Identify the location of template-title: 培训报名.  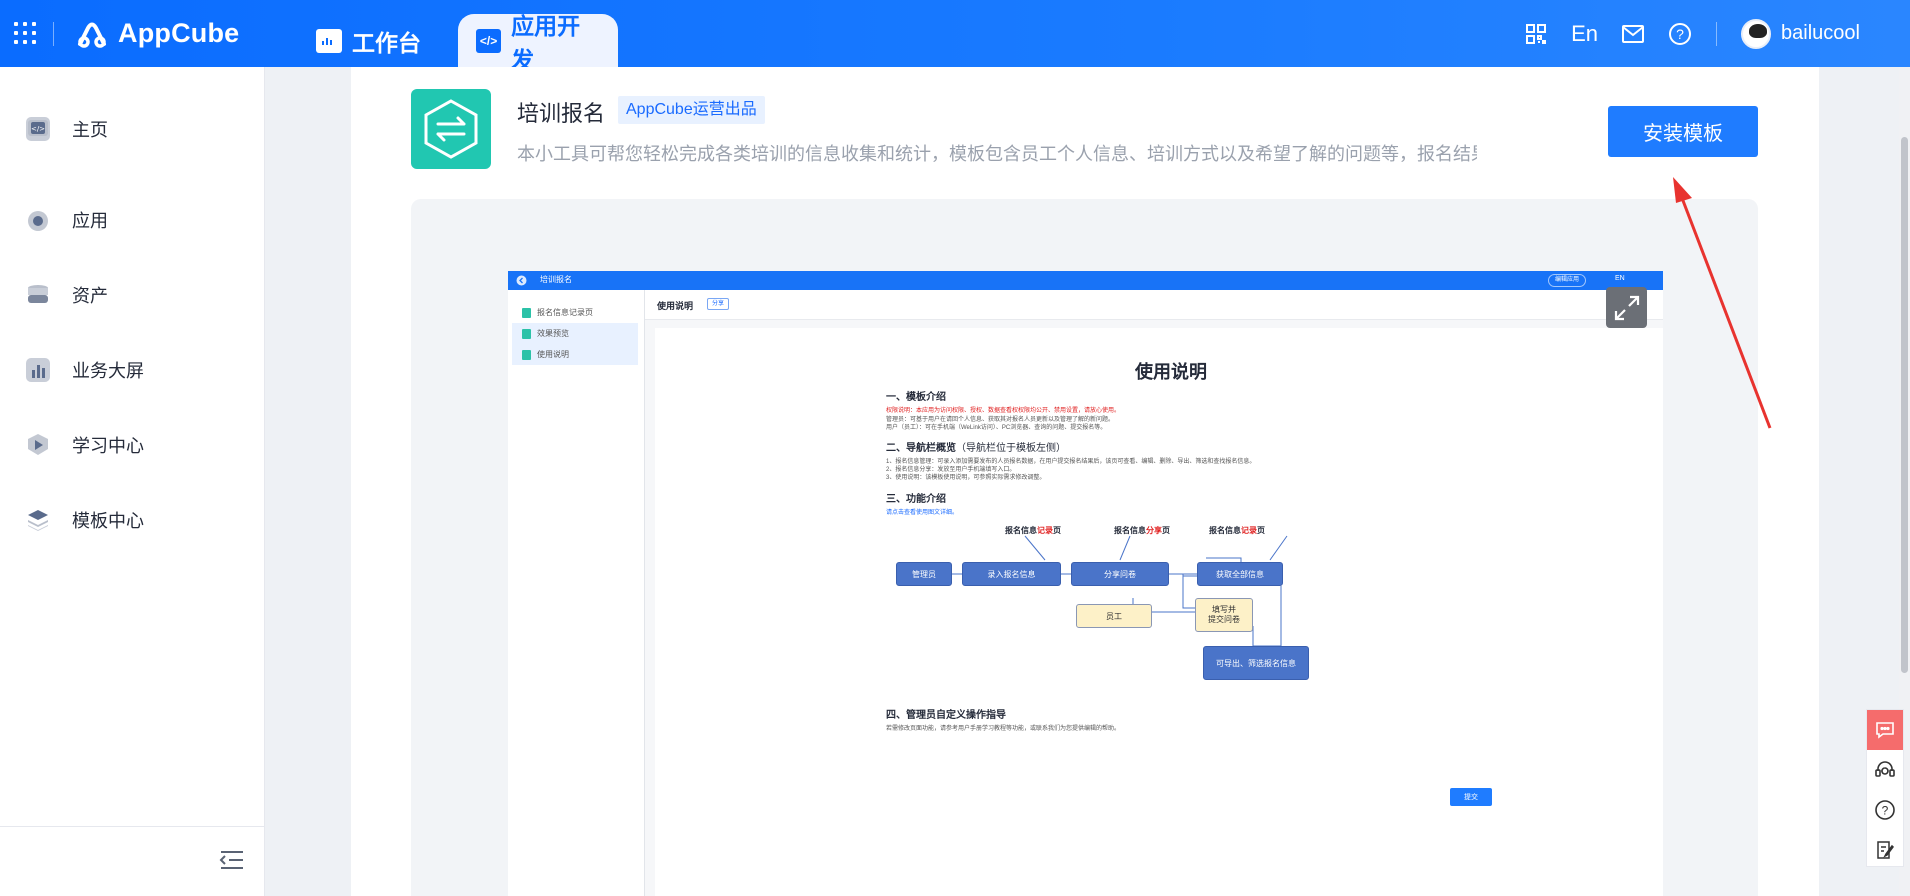
(561, 113).